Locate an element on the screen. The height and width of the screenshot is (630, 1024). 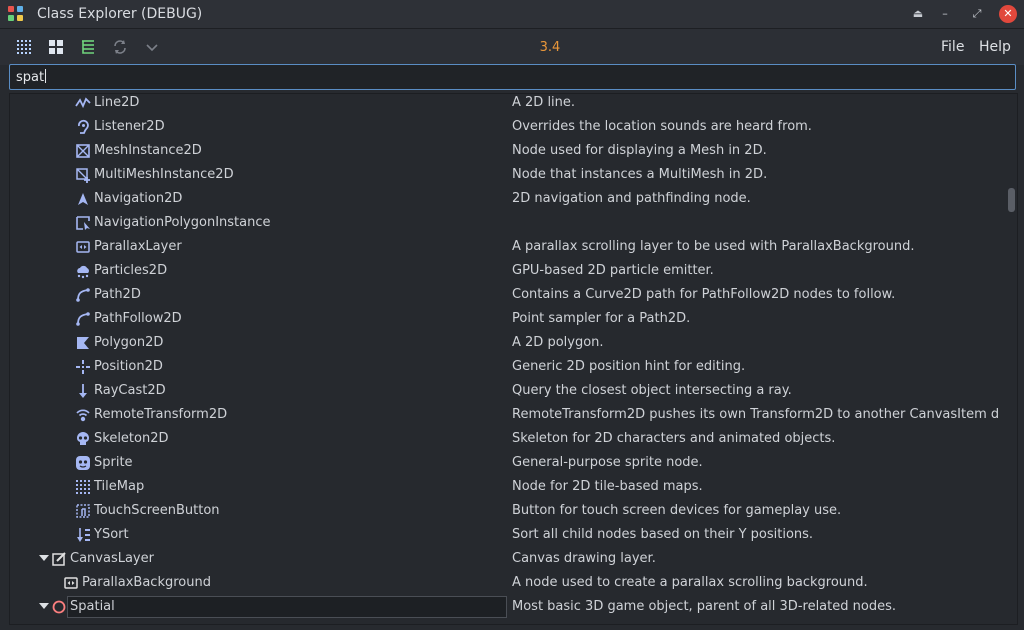
shade-icon: ⏏ is located at coordinates (918, 14).